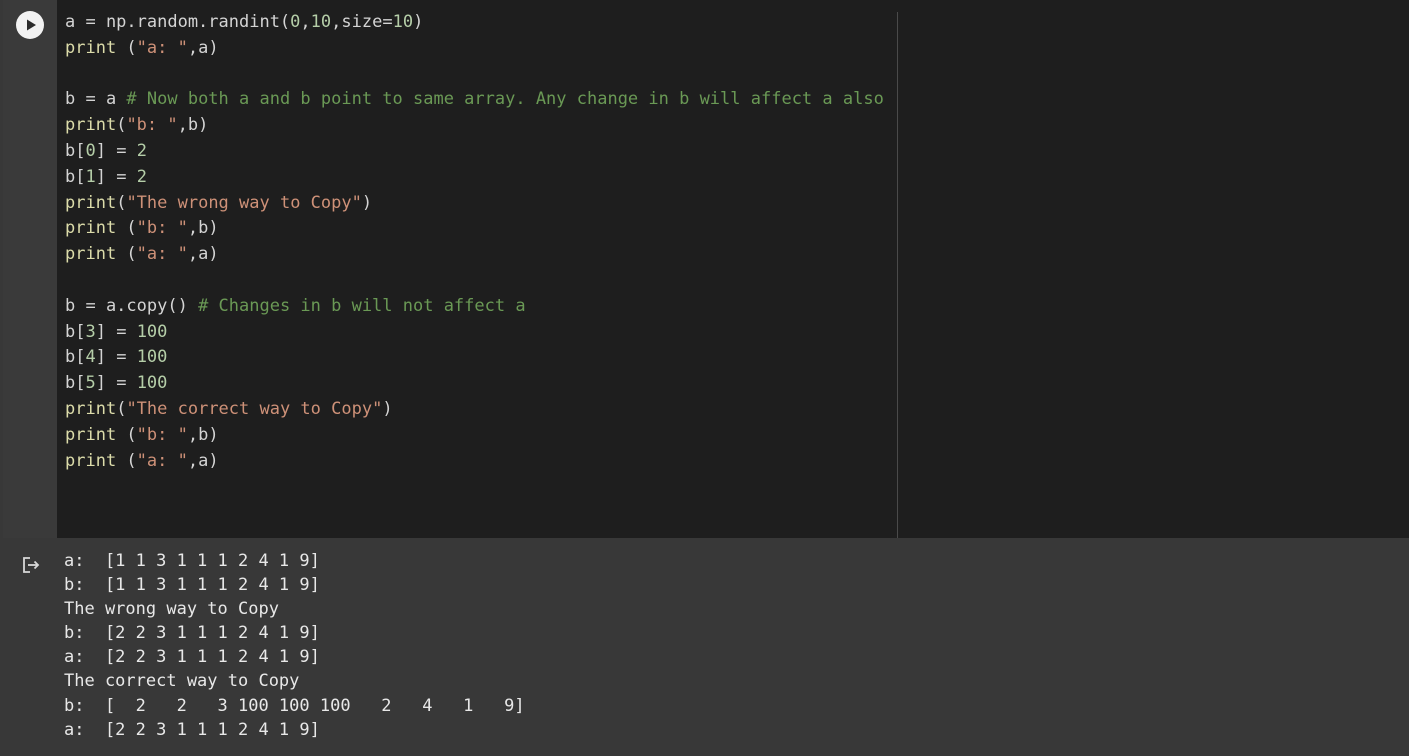  What do you see at coordinates (305, 22) in the screenshot?
I see `code-token-default: ,` at bounding box center [305, 22].